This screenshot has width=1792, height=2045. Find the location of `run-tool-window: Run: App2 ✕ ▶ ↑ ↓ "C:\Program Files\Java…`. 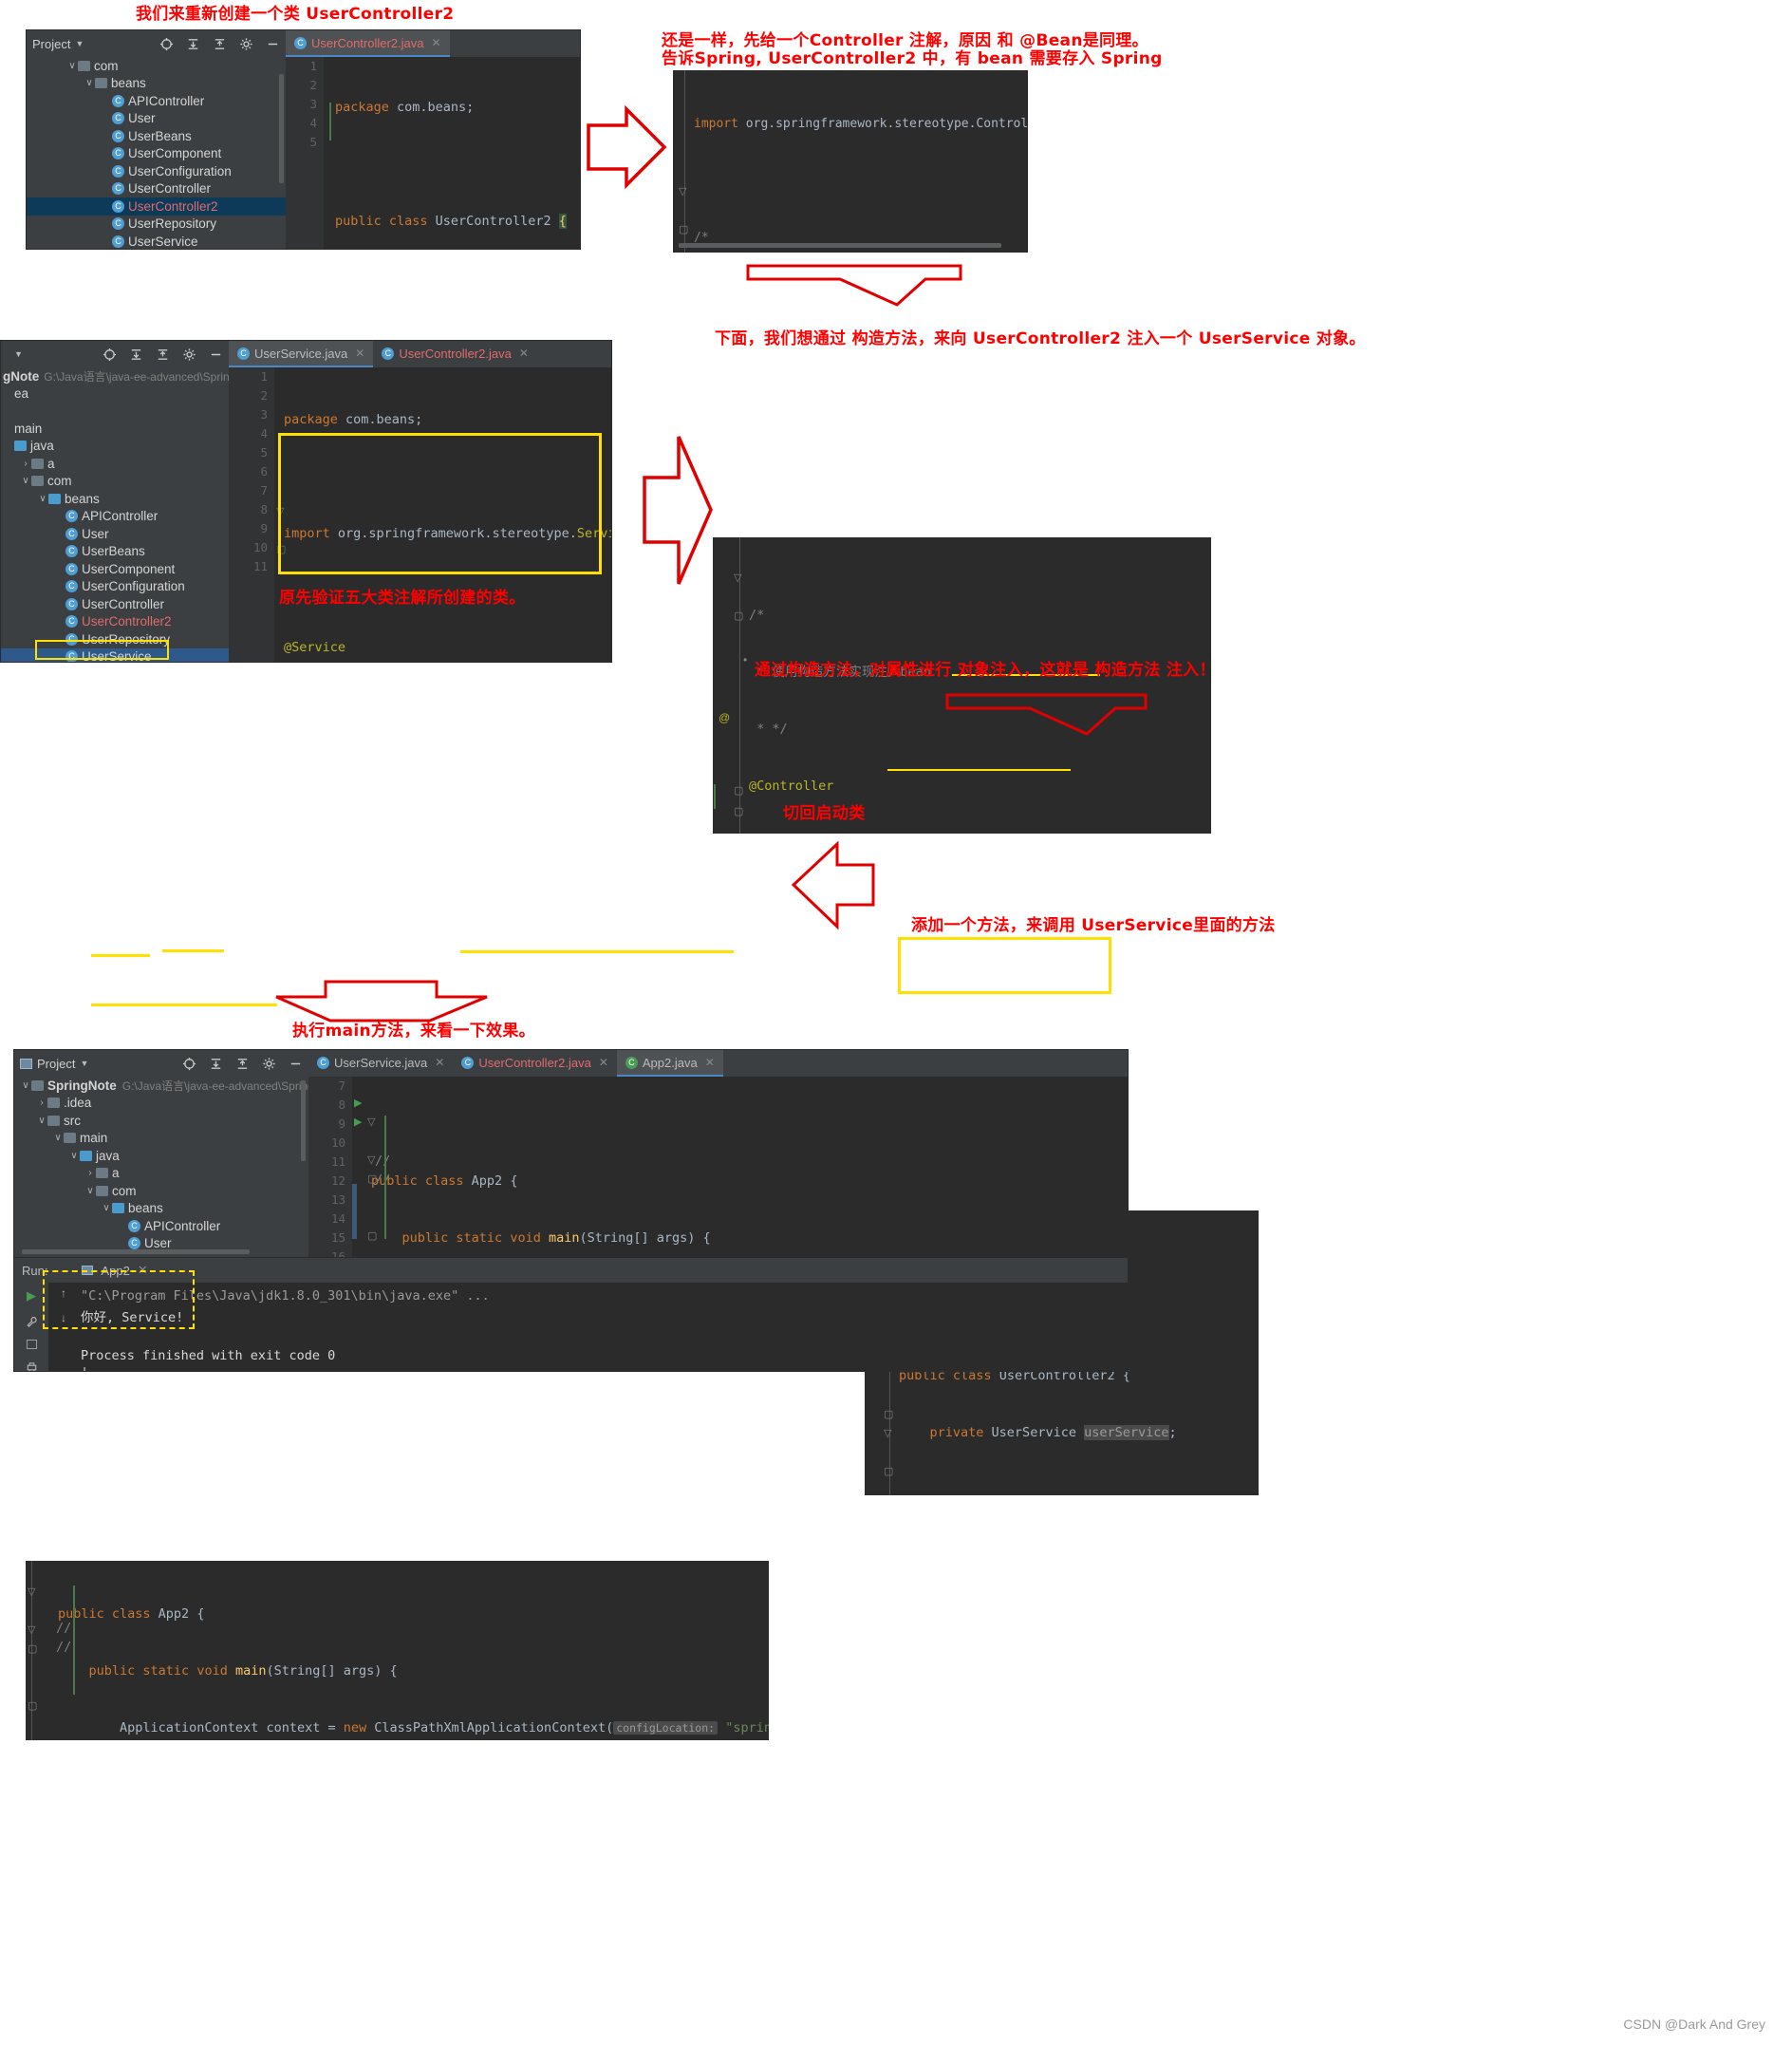

run-tool-window: Run: App2 ✕ ▶ ↑ ↓ "C:\Program Files\Java… is located at coordinates (571, 1314).